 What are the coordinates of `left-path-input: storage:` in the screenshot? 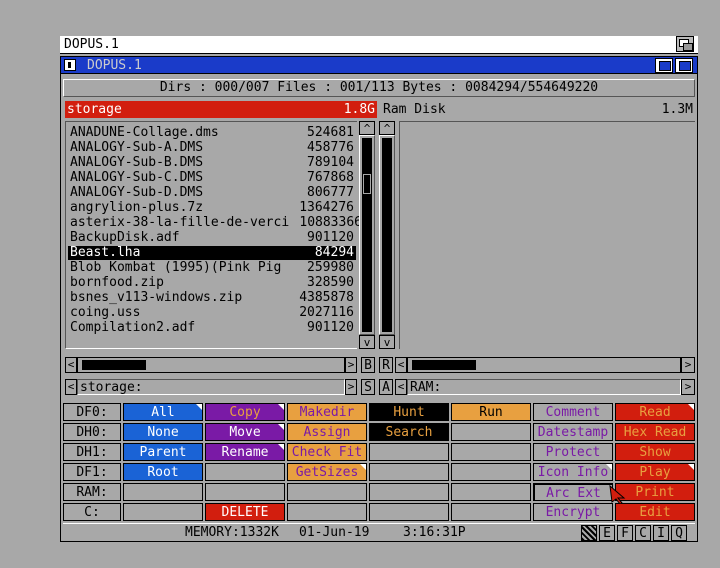 It's located at (211, 387).